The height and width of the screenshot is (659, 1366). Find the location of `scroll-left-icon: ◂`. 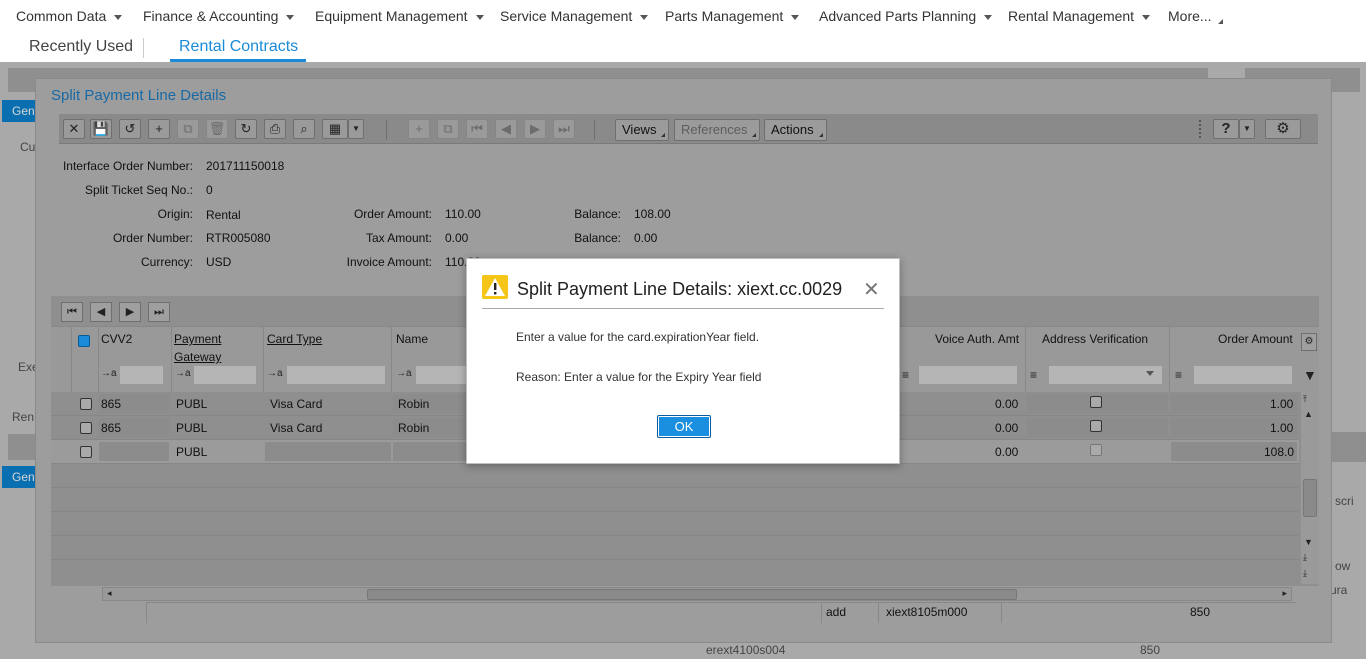

scroll-left-icon: ◂ is located at coordinates (109, 593).